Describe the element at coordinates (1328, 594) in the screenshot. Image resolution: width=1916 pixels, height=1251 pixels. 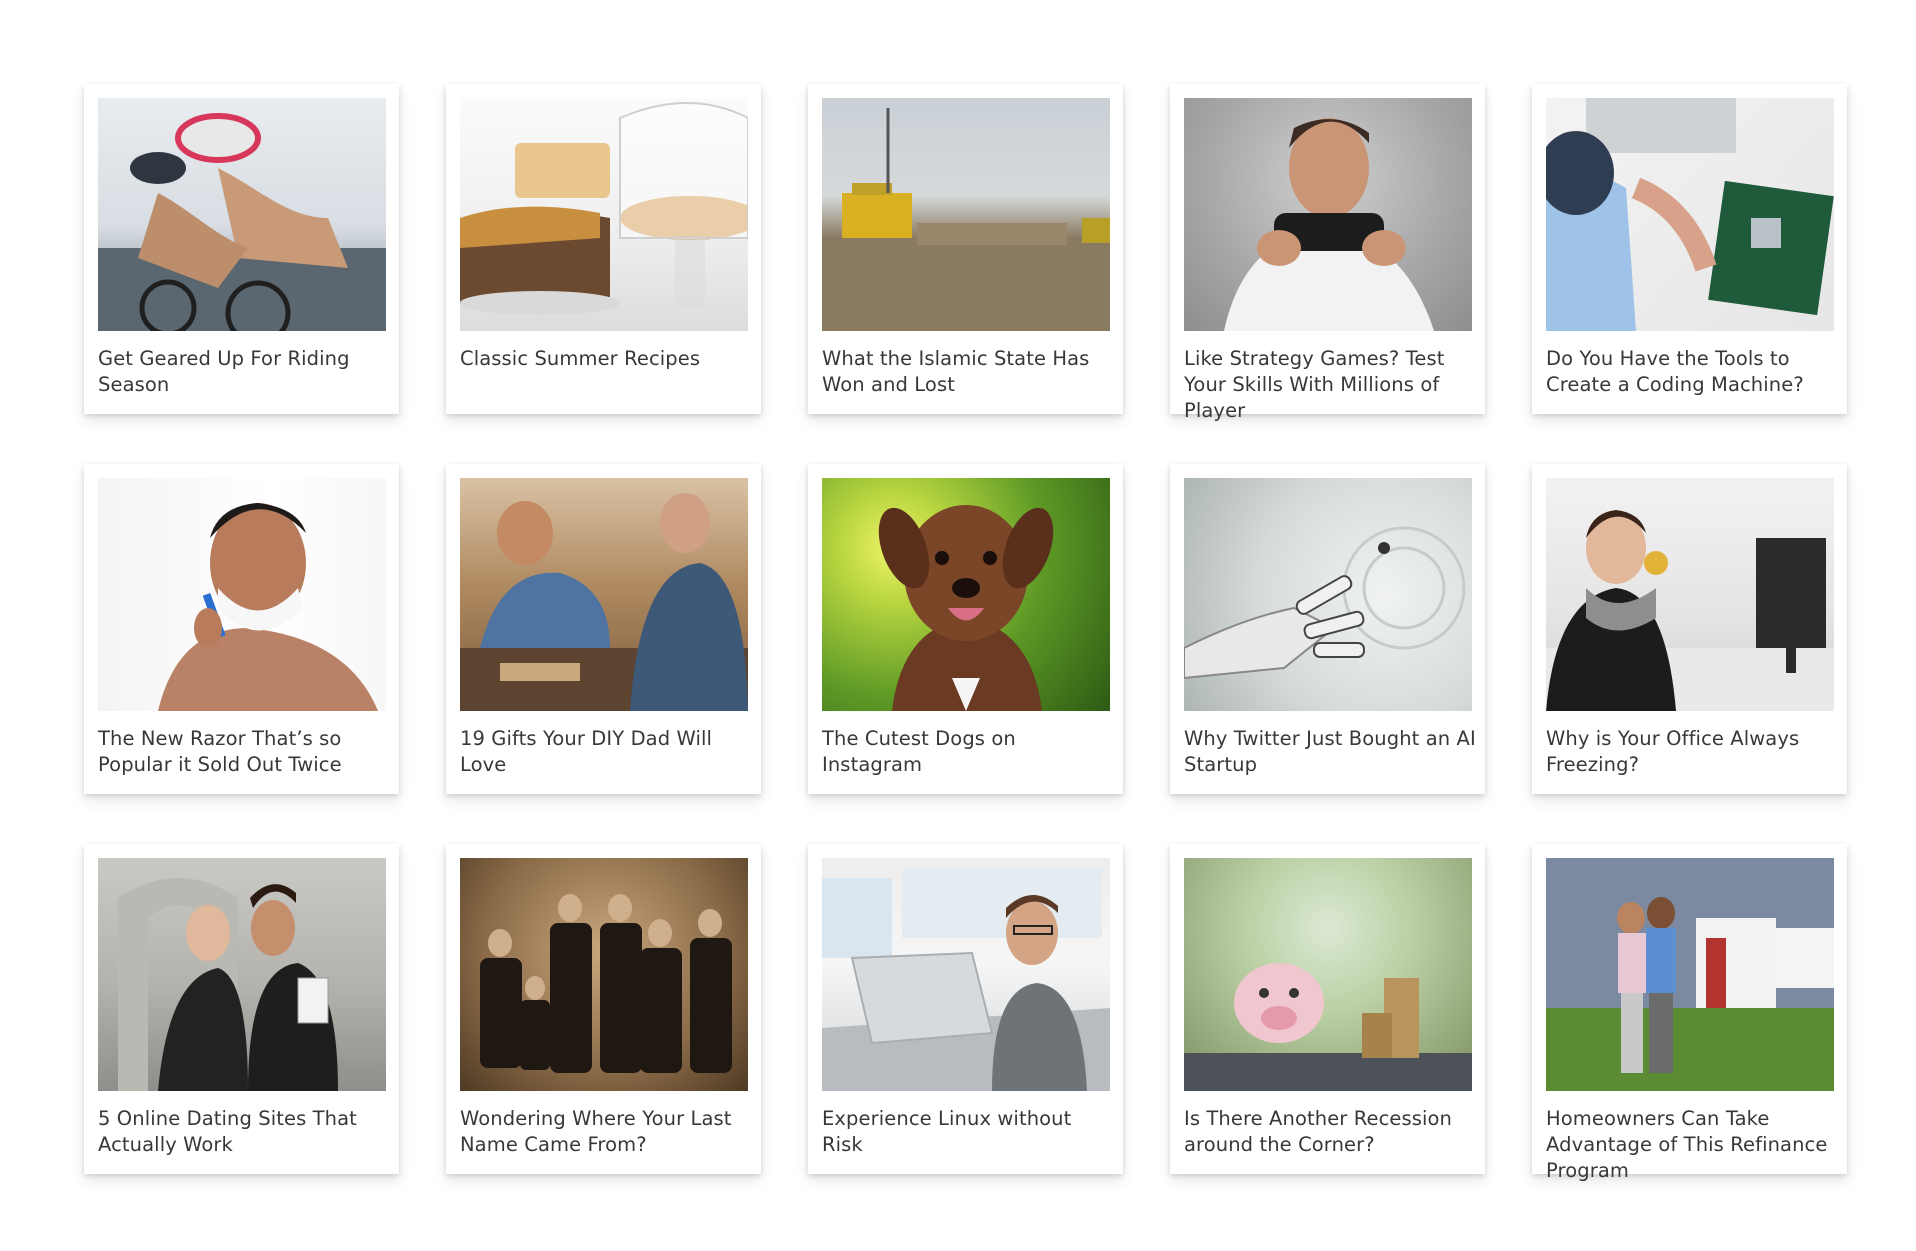
I see `robot-hand-image` at that location.